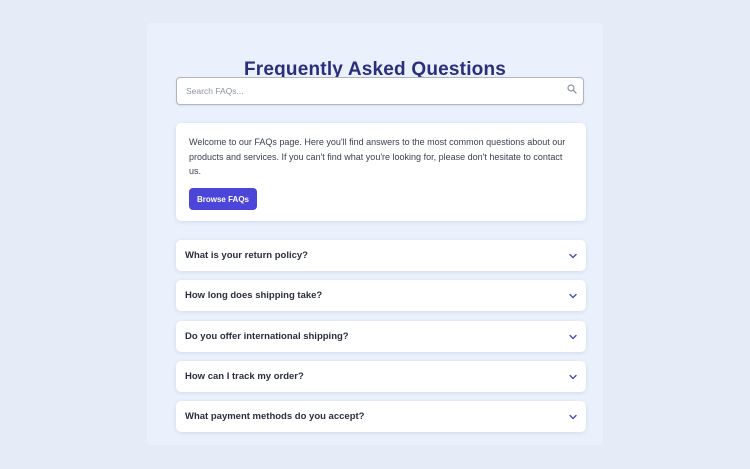 The width and height of the screenshot is (750, 469). What do you see at coordinates (572, 89) in the screenshot?
I see `search-icon` at bounding box center [572, 89].